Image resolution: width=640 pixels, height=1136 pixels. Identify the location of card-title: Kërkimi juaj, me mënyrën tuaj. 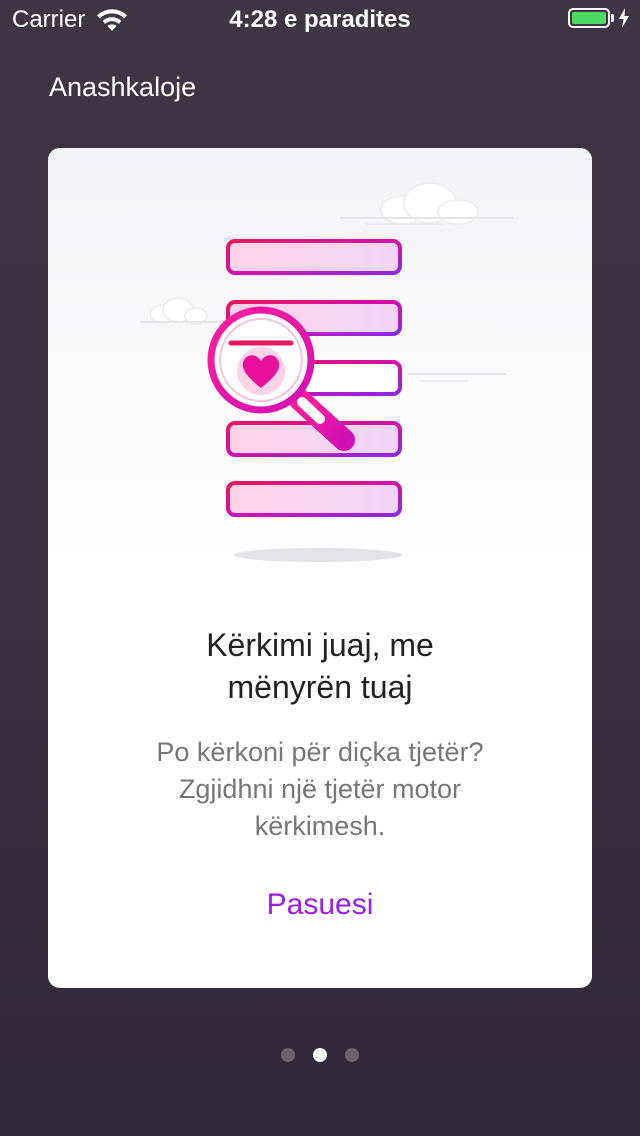
(320, 666).